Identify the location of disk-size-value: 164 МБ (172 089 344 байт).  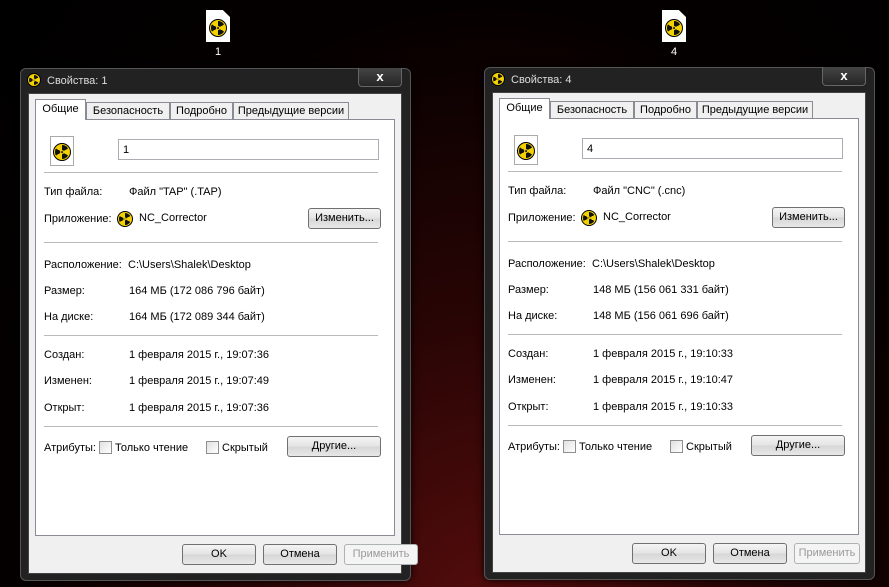
(197, 317).